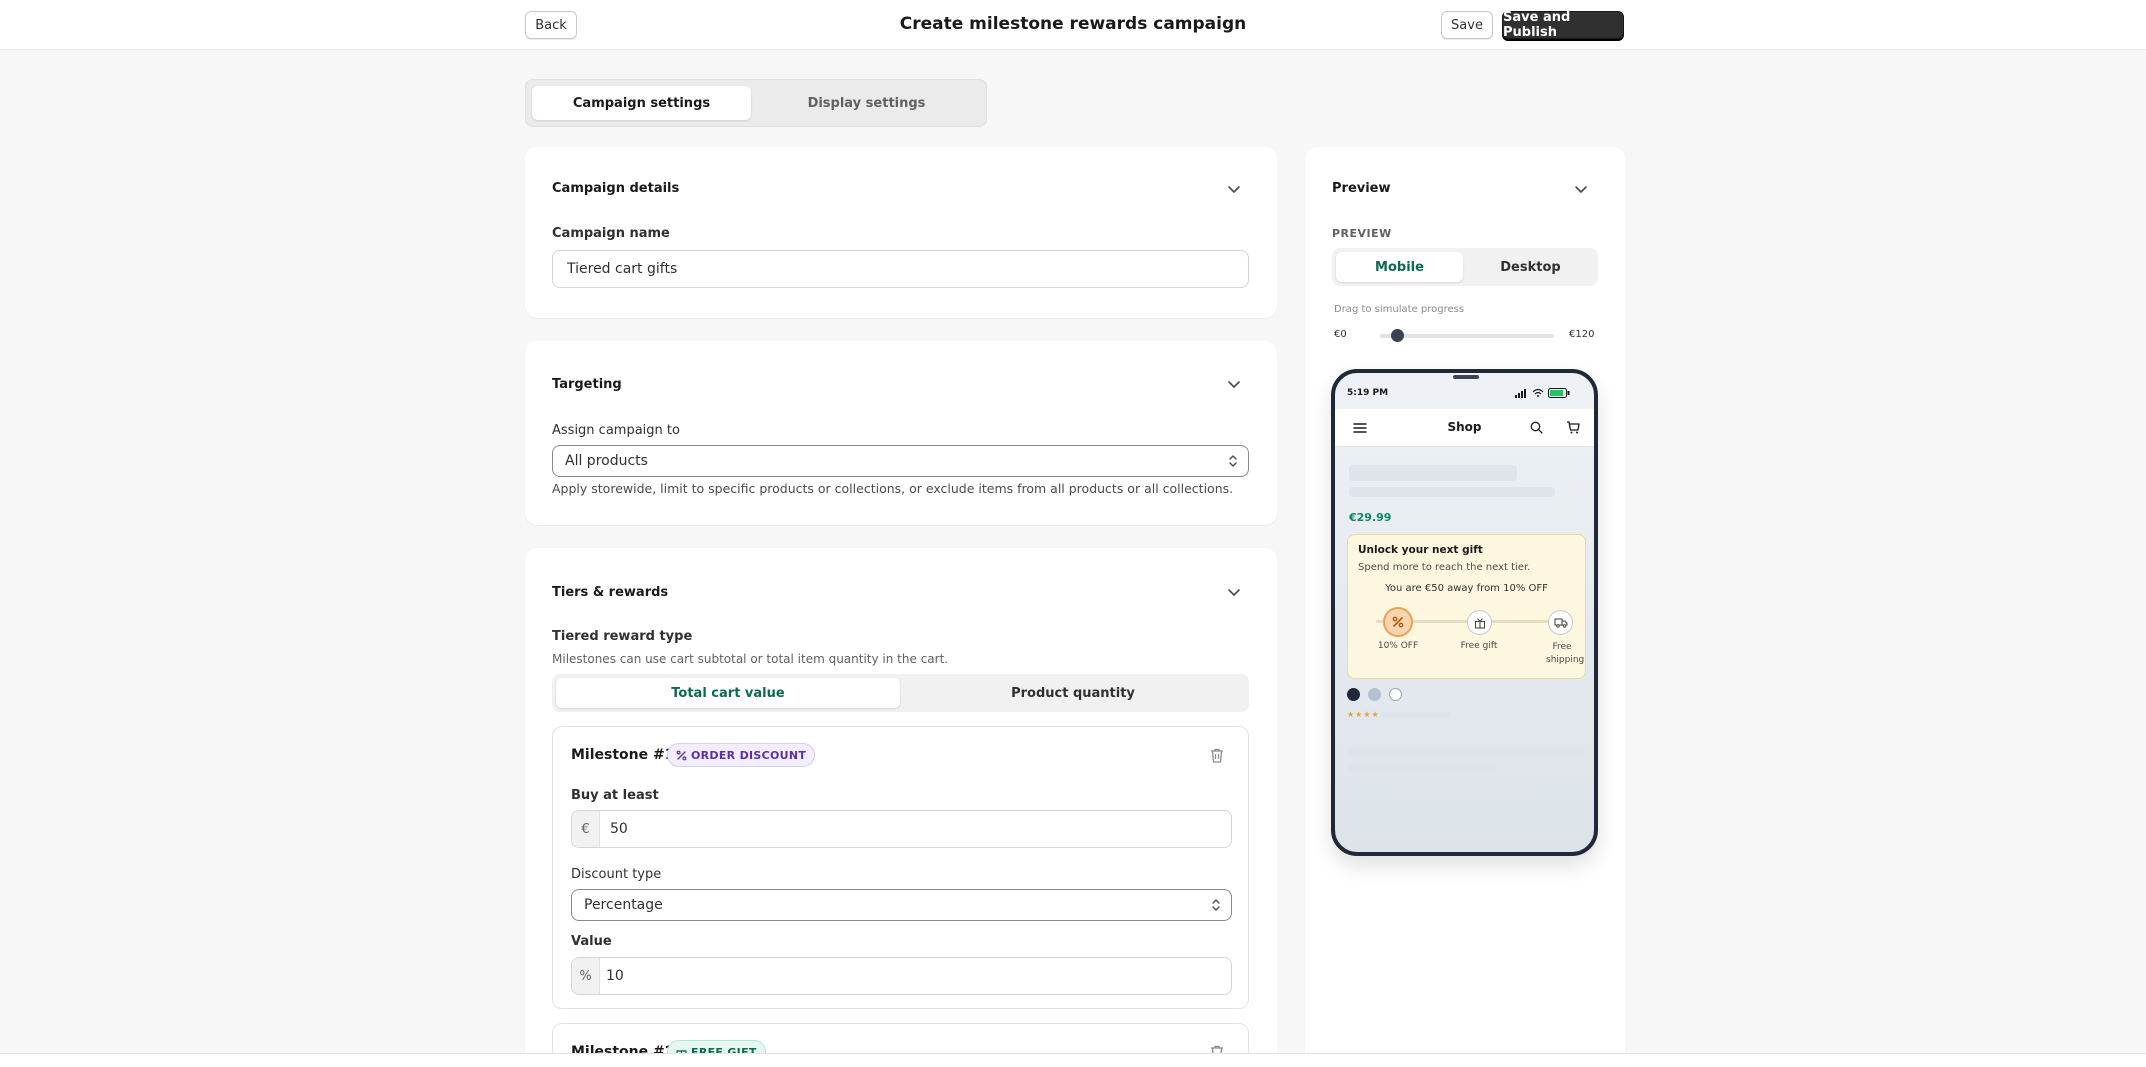 This screenshot has height=1067, width=2146. I want to click on value-label: Value, so click(591, 941).